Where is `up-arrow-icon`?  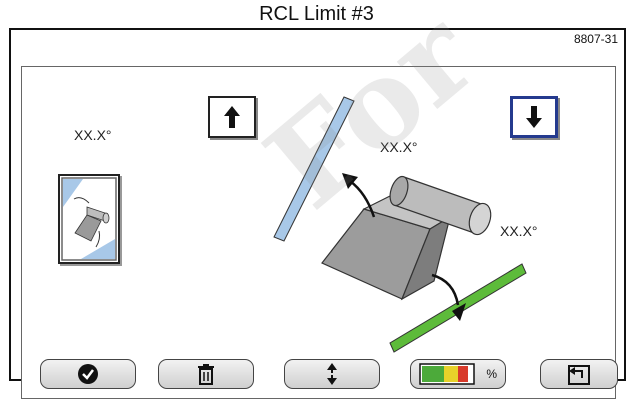
up-arrow-icon is located at coordinates (232, 117).